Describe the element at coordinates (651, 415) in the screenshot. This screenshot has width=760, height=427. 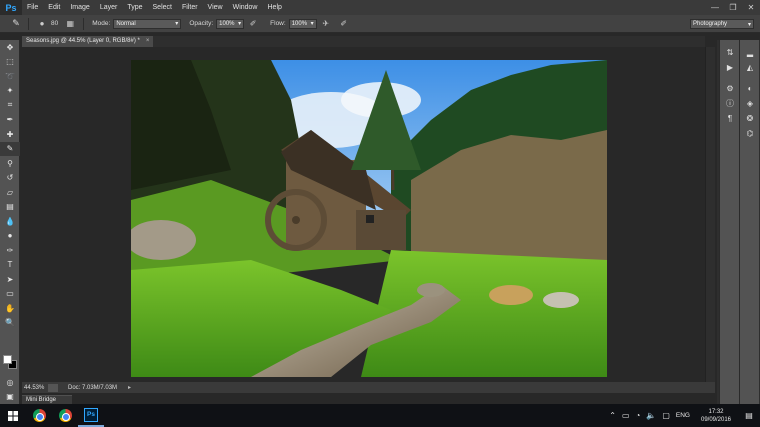
I see `volume-icon: 🔈` at that location.